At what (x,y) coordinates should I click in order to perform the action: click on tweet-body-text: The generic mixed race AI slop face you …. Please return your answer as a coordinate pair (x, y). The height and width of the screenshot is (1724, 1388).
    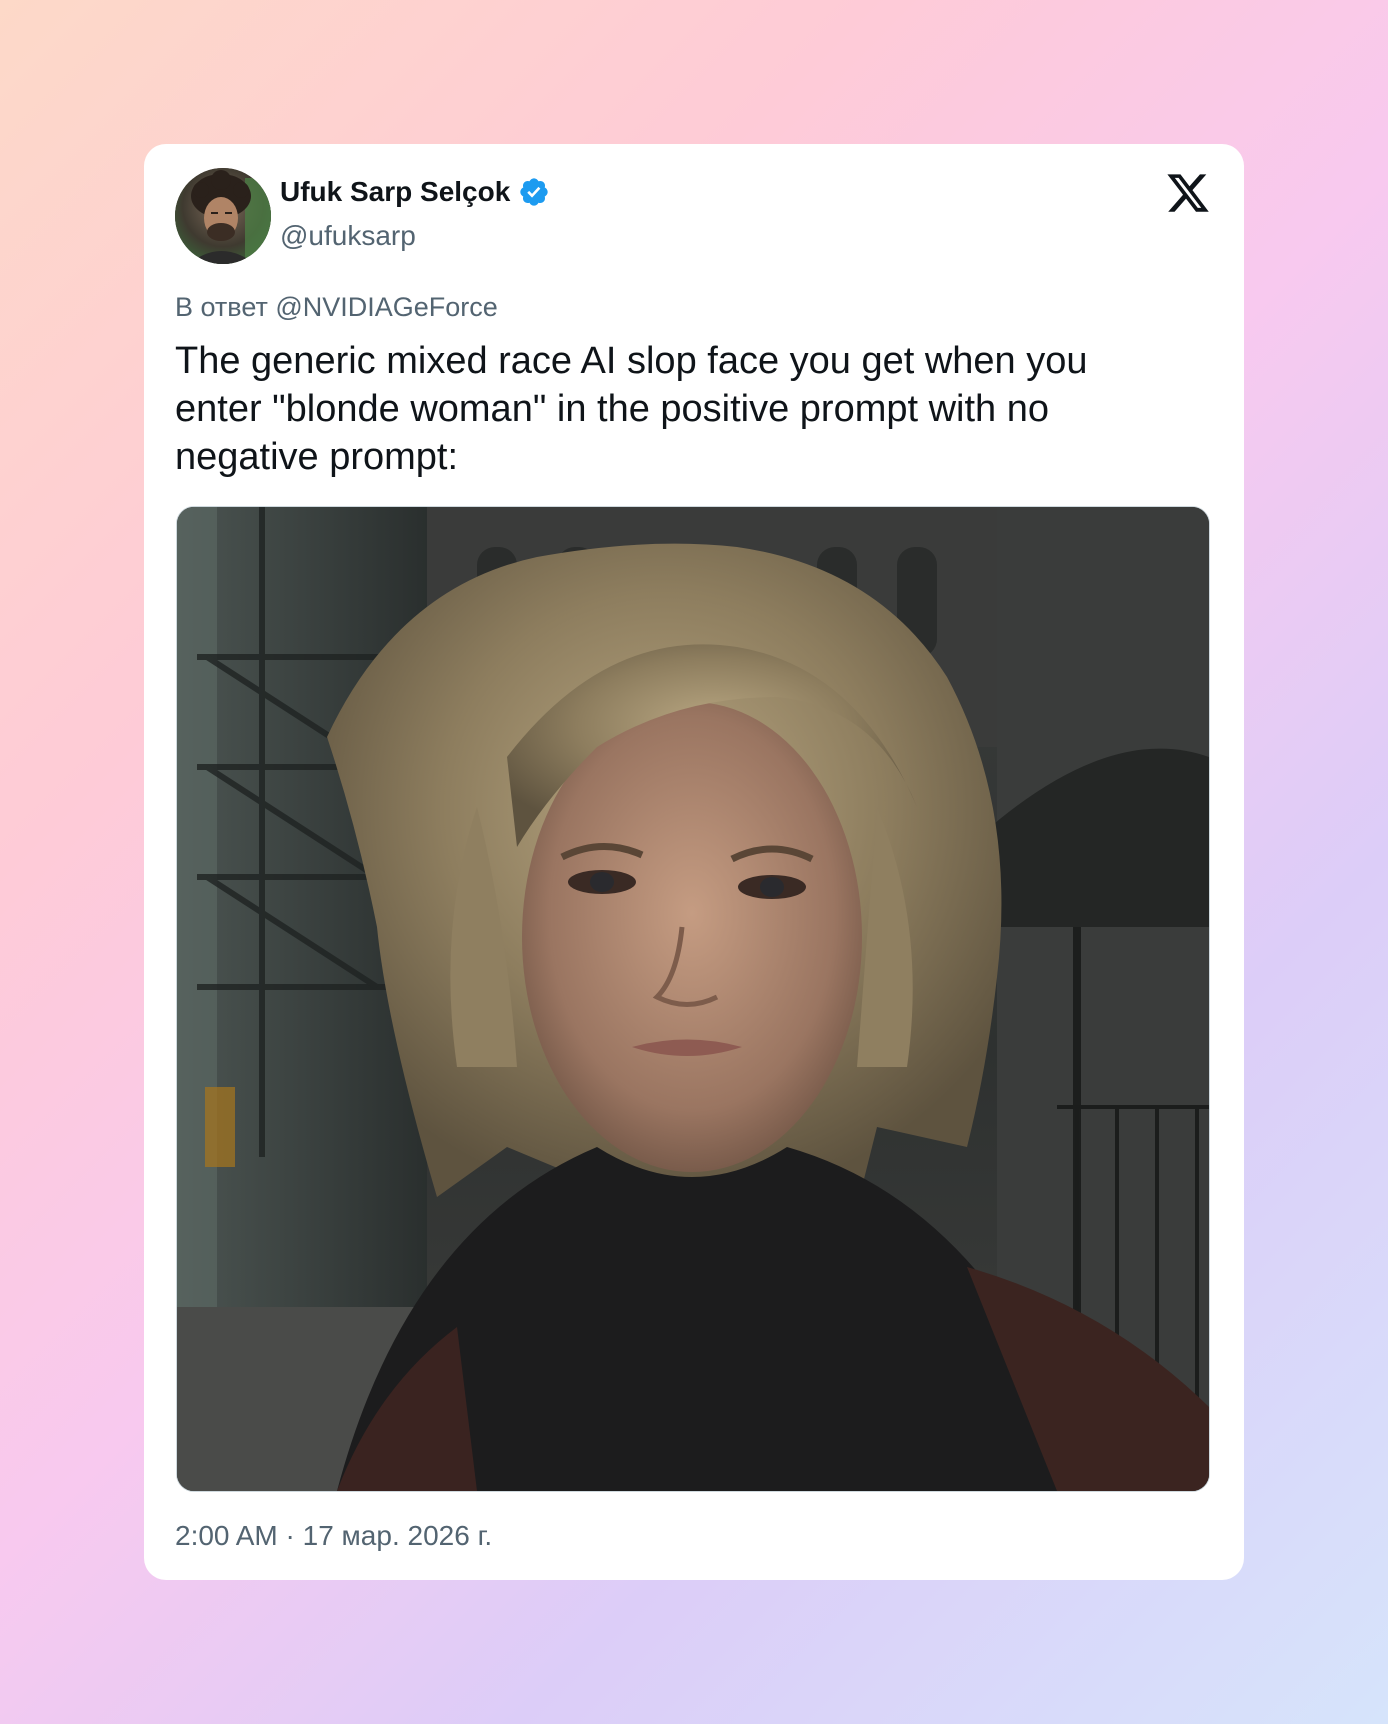
    Looking at the image, I should click on (631, 409).